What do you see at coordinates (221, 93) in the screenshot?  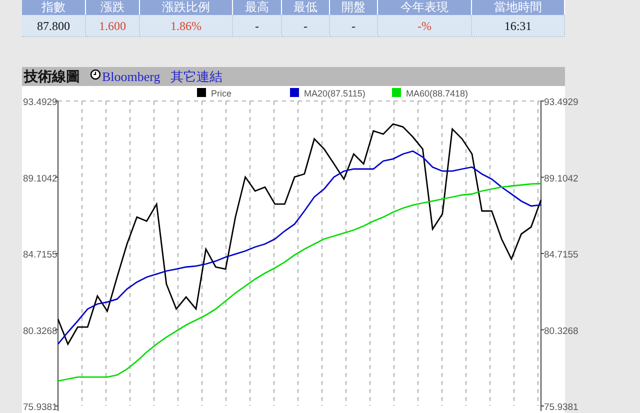 I see `legend-label: Price` at bounding box center [221, 93].